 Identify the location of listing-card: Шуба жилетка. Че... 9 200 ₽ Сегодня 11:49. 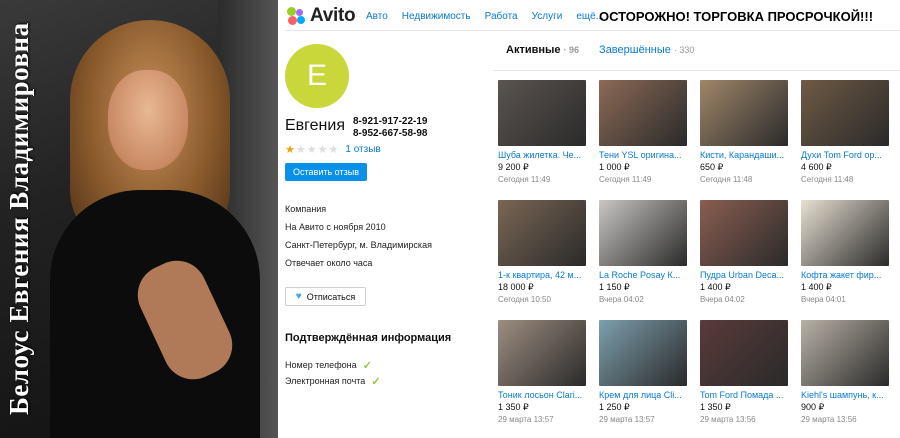
(542, 132).